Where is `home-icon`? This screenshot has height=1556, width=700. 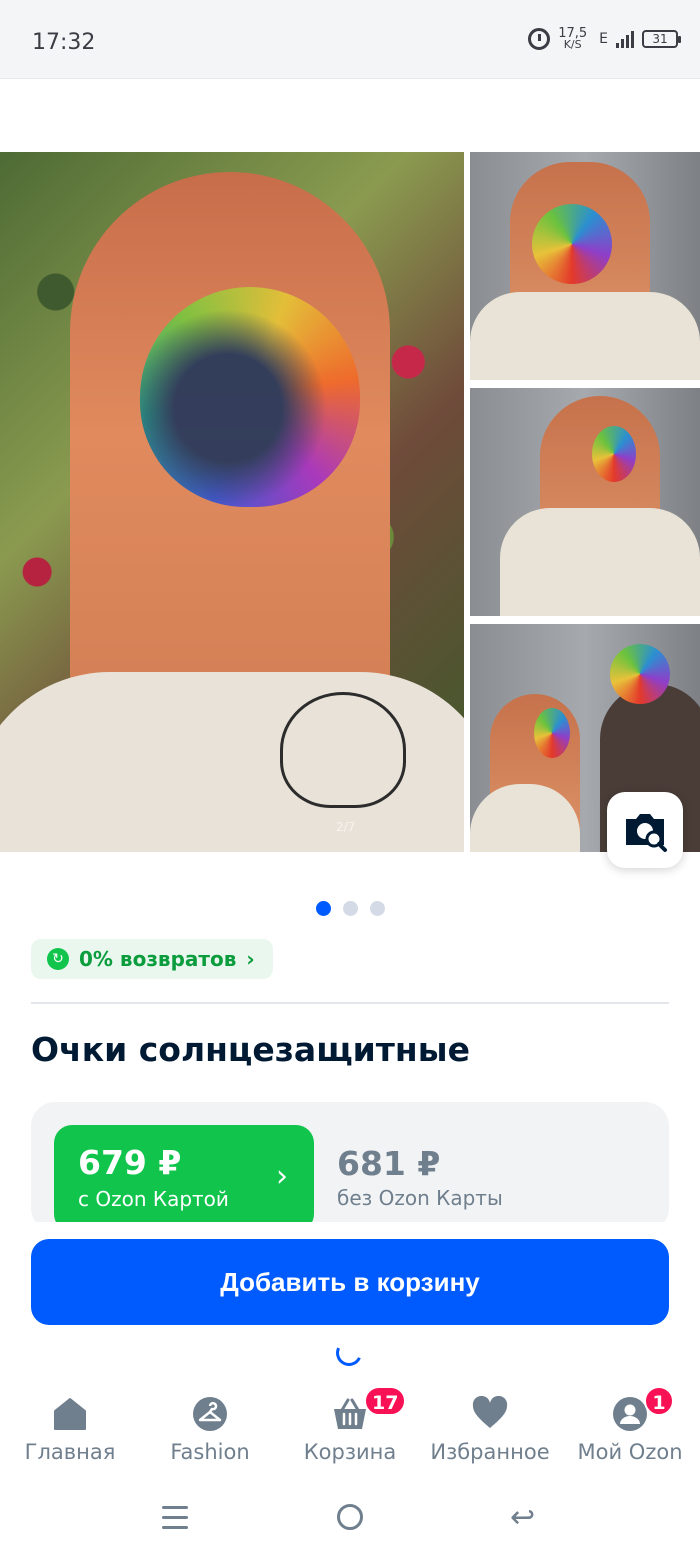 home-icon is located at coordinates (70, 1414).